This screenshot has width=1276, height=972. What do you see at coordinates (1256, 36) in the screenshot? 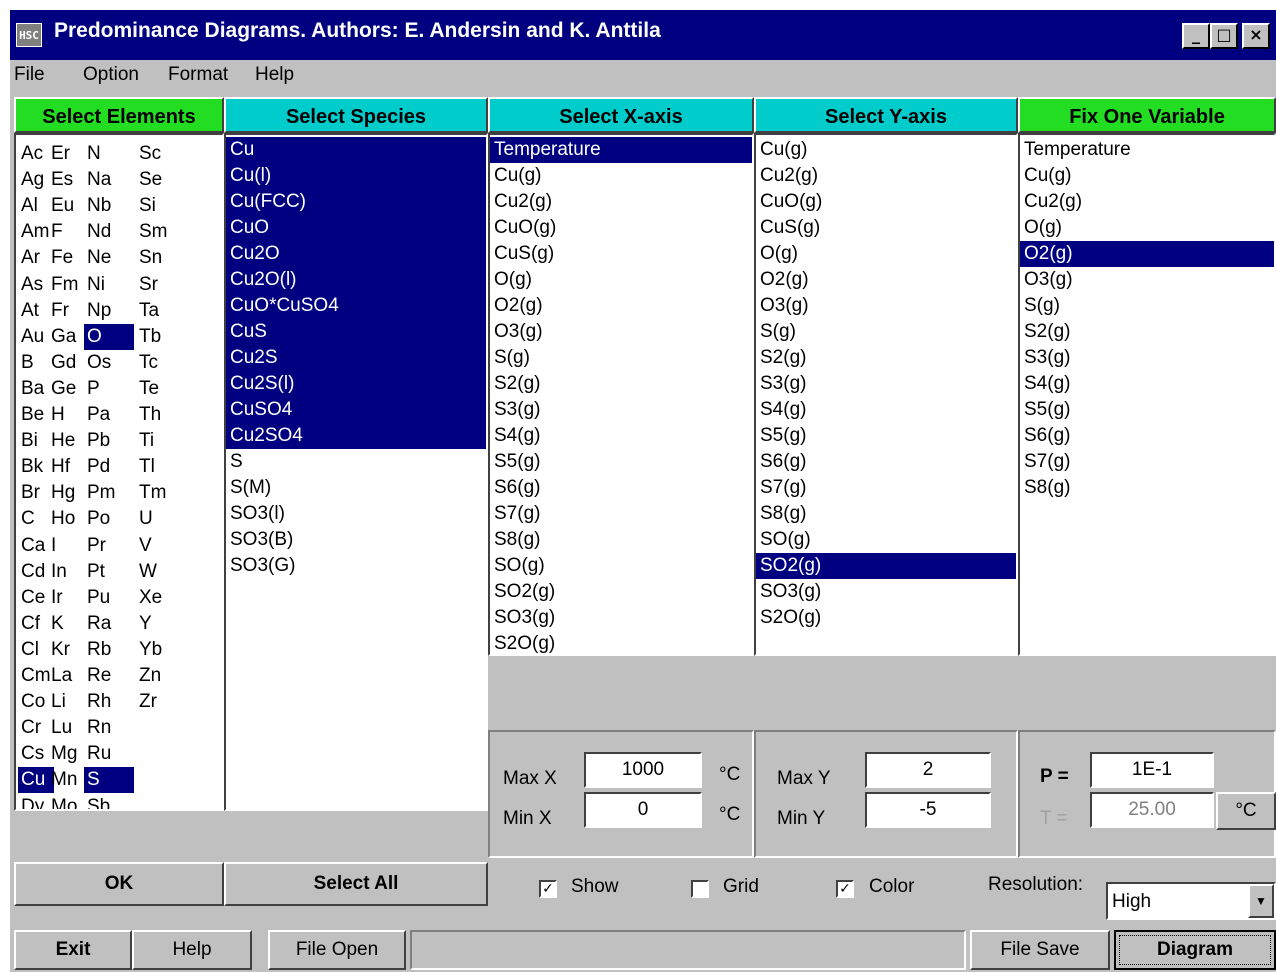
I see `close-button: ×` at bounding box center [1256, 36].